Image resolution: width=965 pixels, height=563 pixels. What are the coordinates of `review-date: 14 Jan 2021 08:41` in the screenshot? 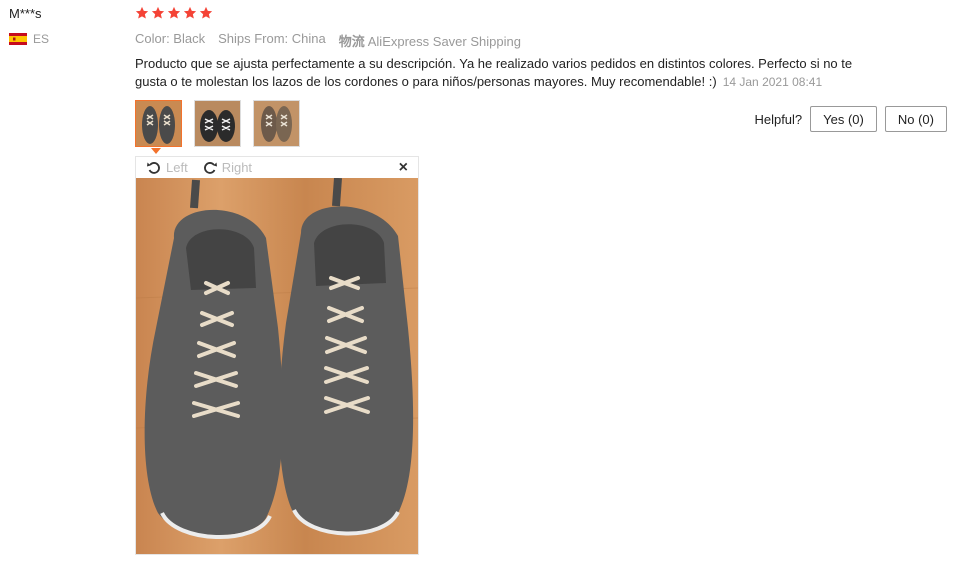 It's located at (772, 82).